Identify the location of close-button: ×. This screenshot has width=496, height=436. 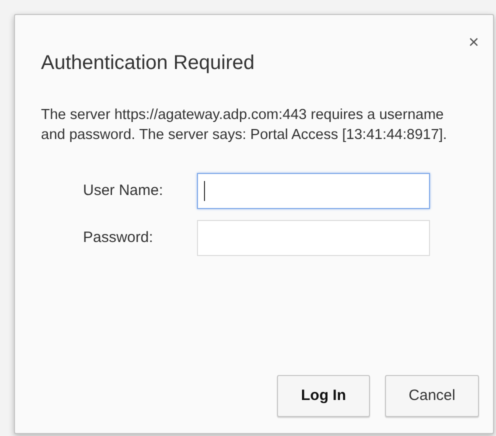
(473, 42).